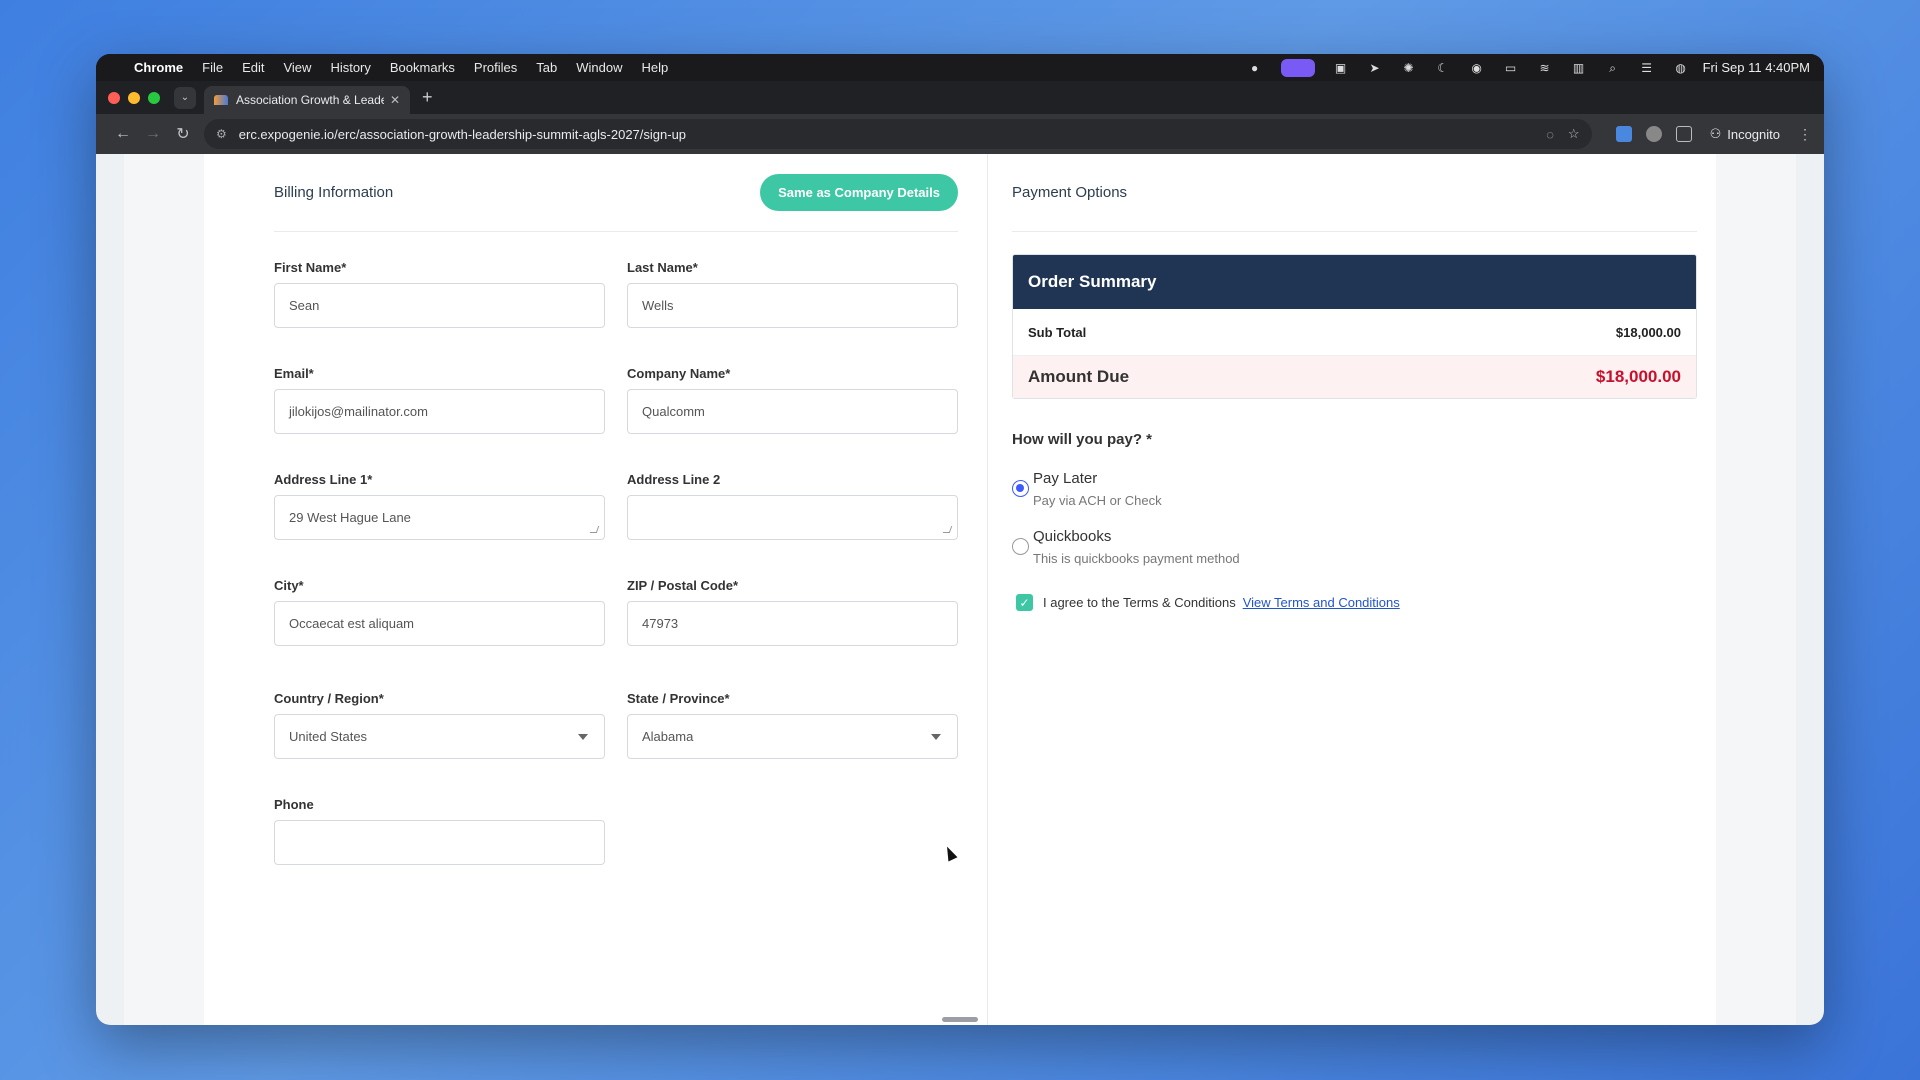 The image size is (1920, 1080). I want to click on country-label: Country / Region*, so click(329, 698).